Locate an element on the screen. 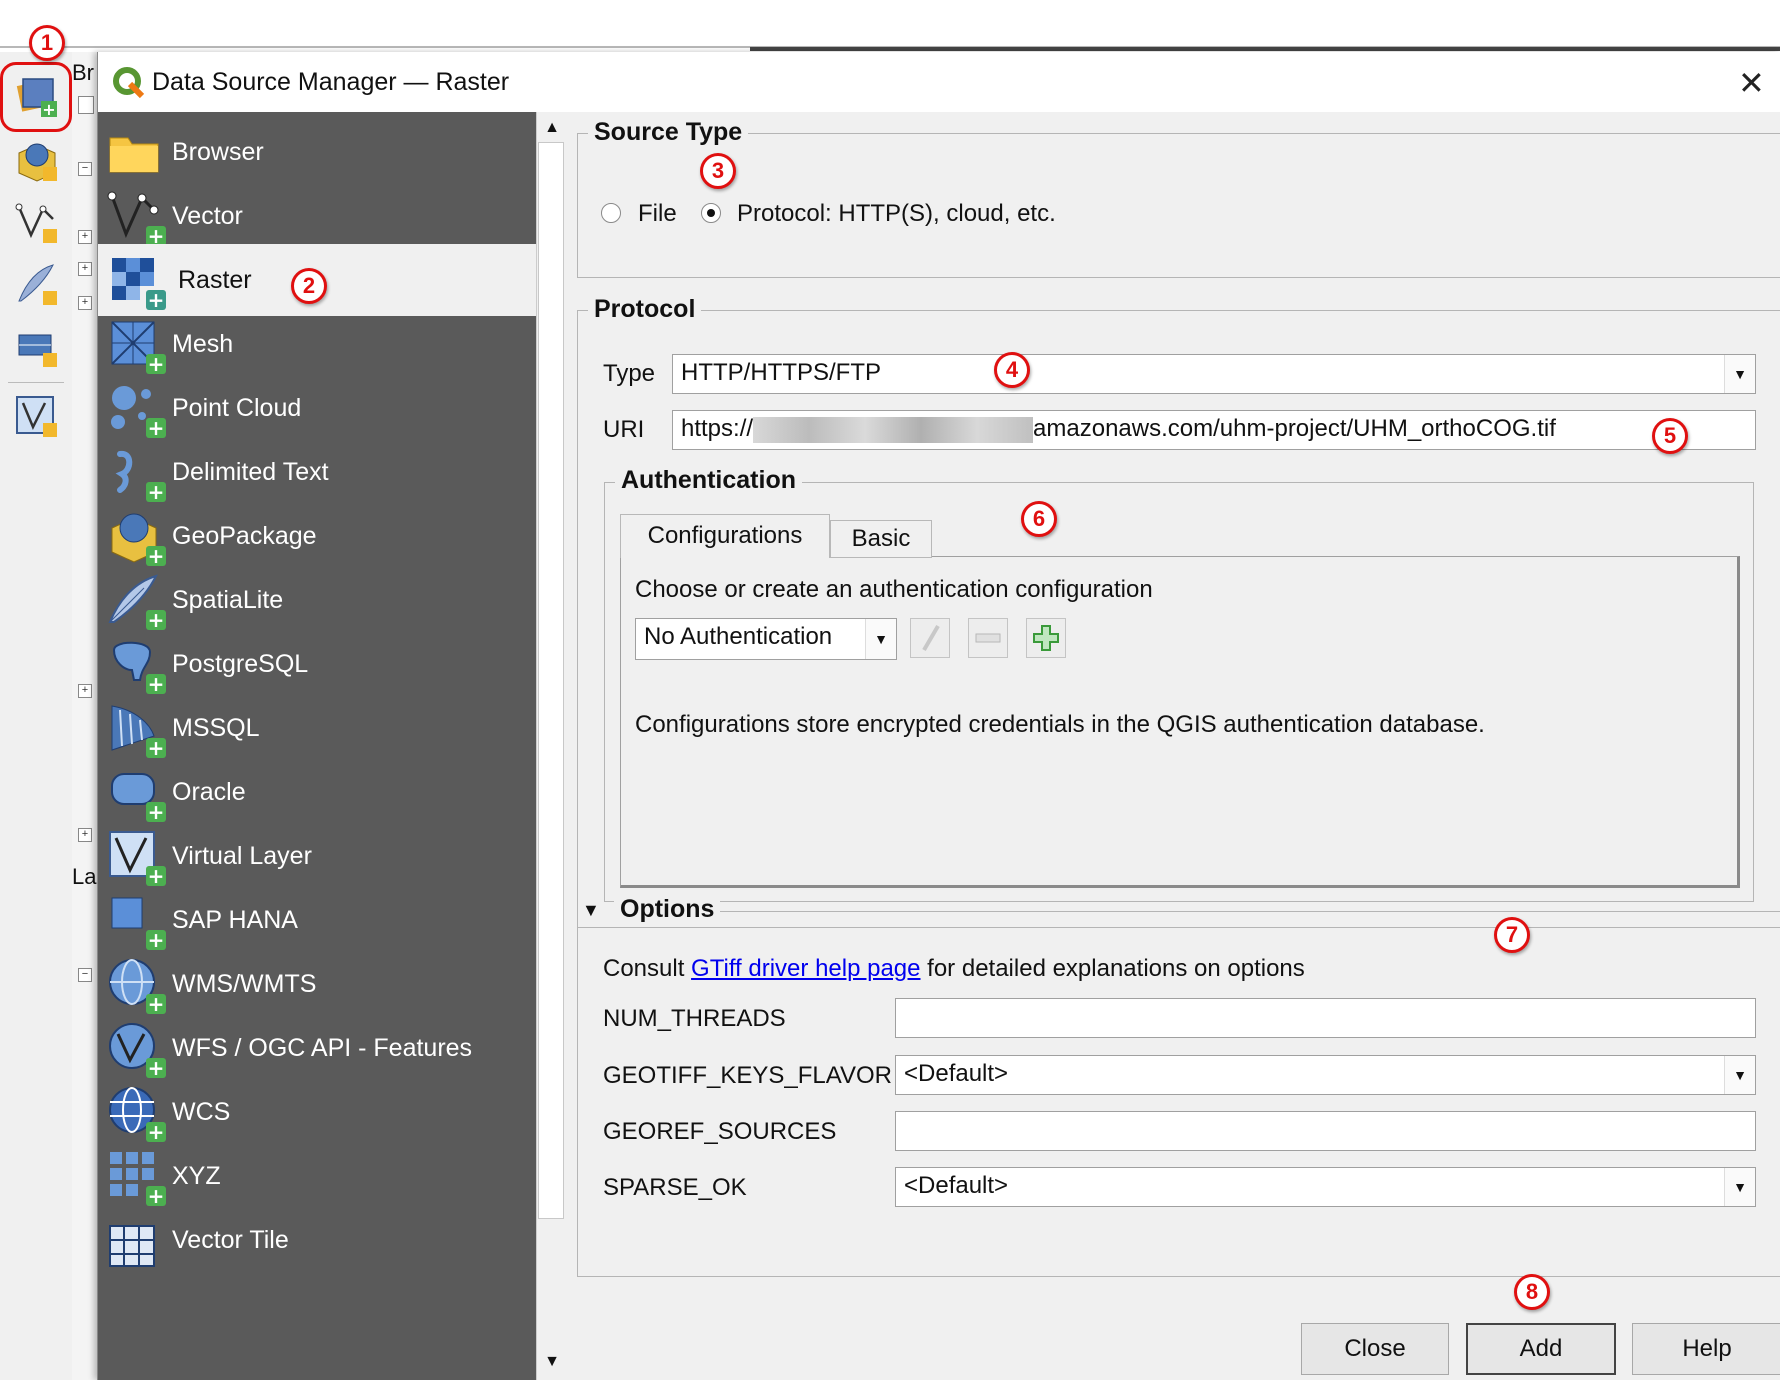  sidebar-item-wfs: + WFS / OGC API - Features is located at coordinates (317, 1048).